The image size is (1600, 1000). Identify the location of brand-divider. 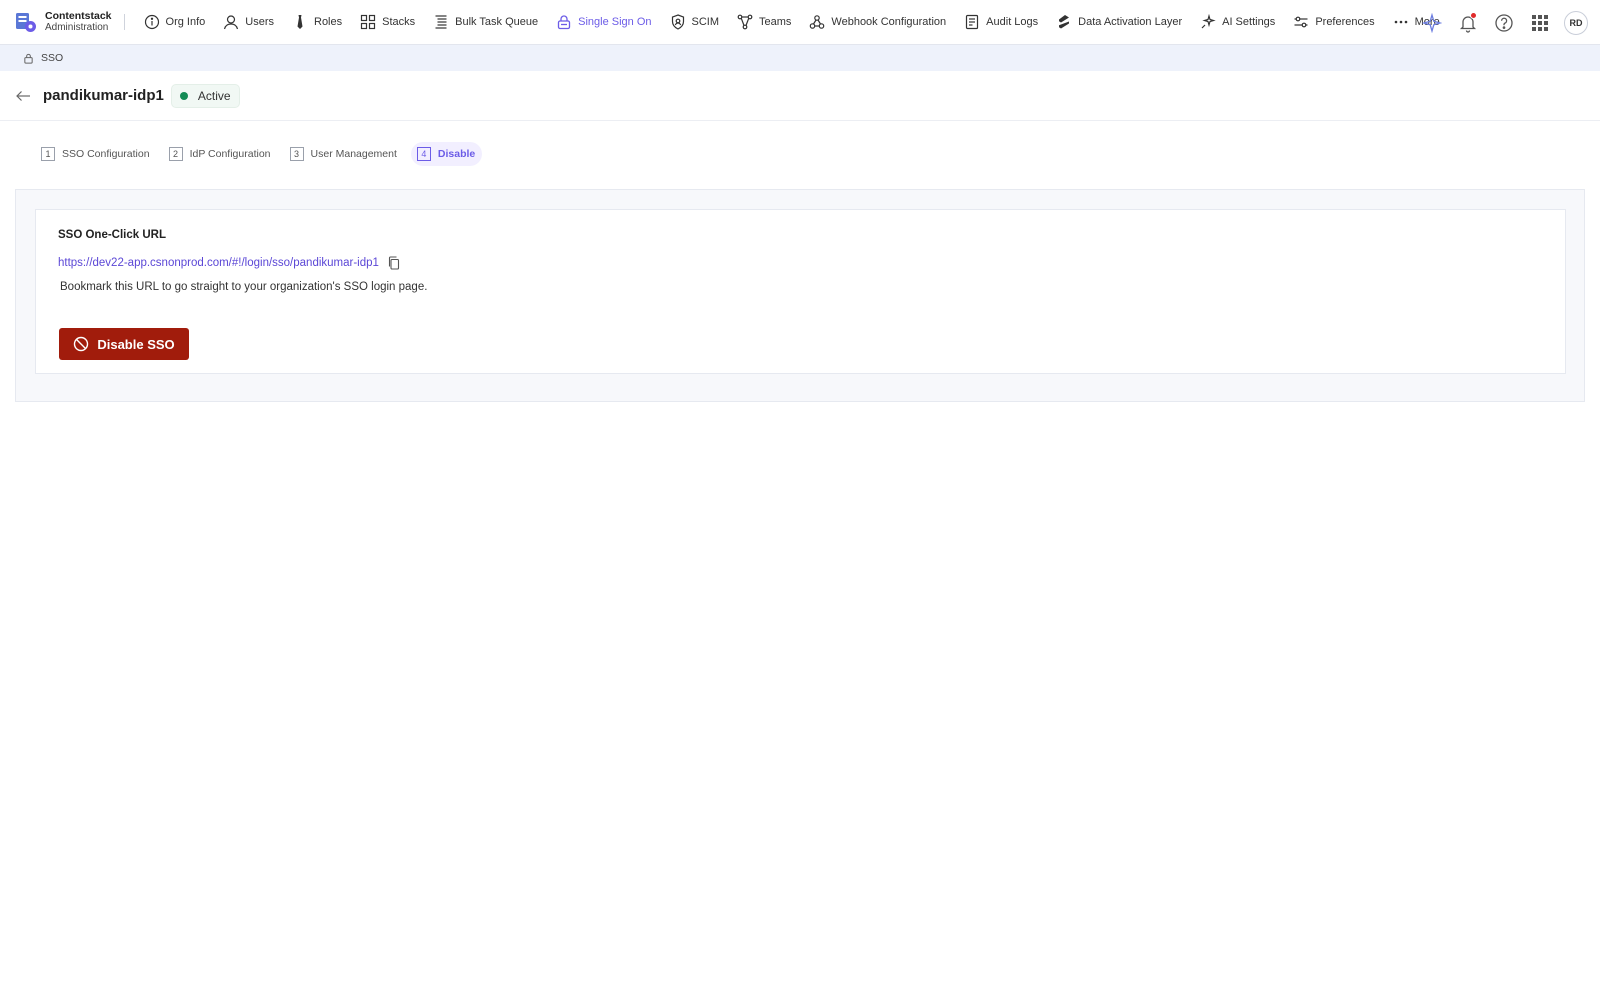
(124, 22).